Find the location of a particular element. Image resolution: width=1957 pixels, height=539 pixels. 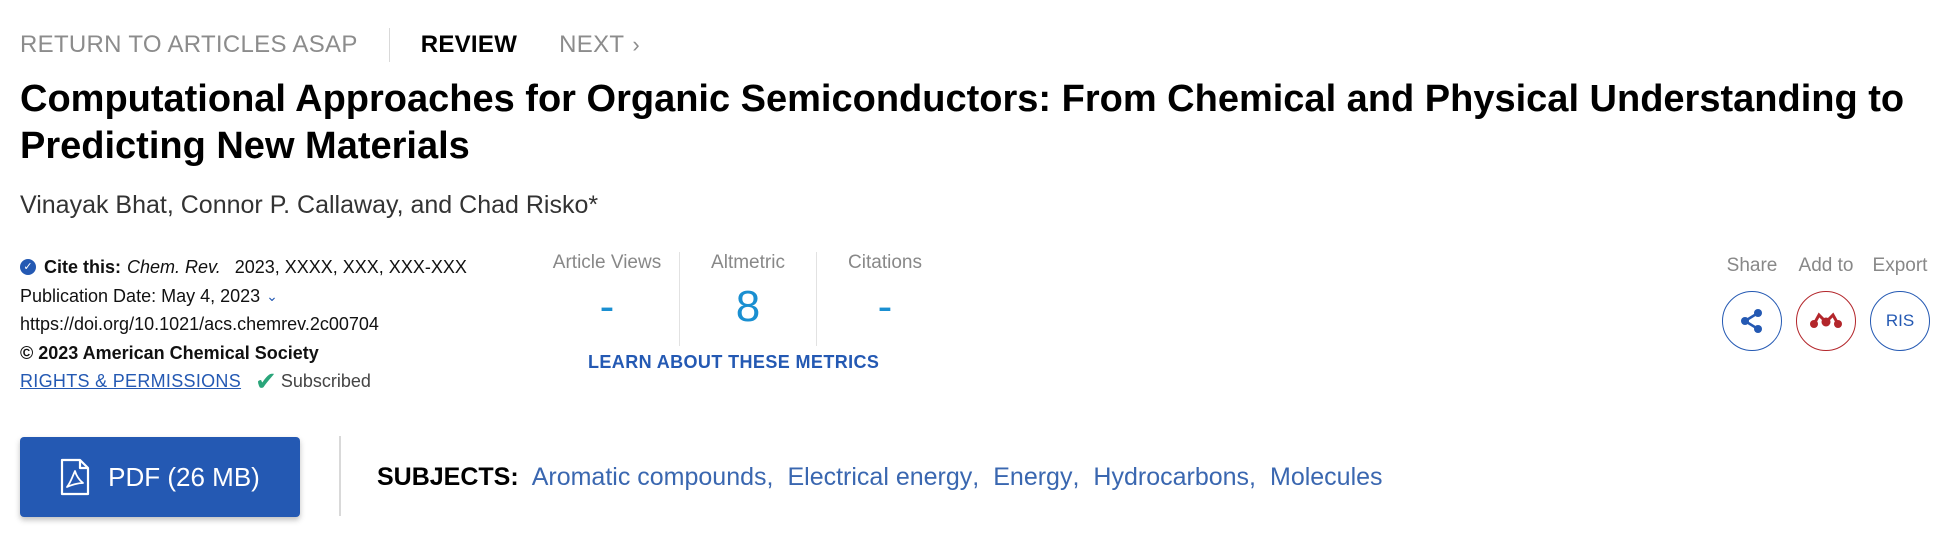

publication-date-toggle: Publication Date: May 4, 2023 ⌄ is located at coordinates (243, 296).